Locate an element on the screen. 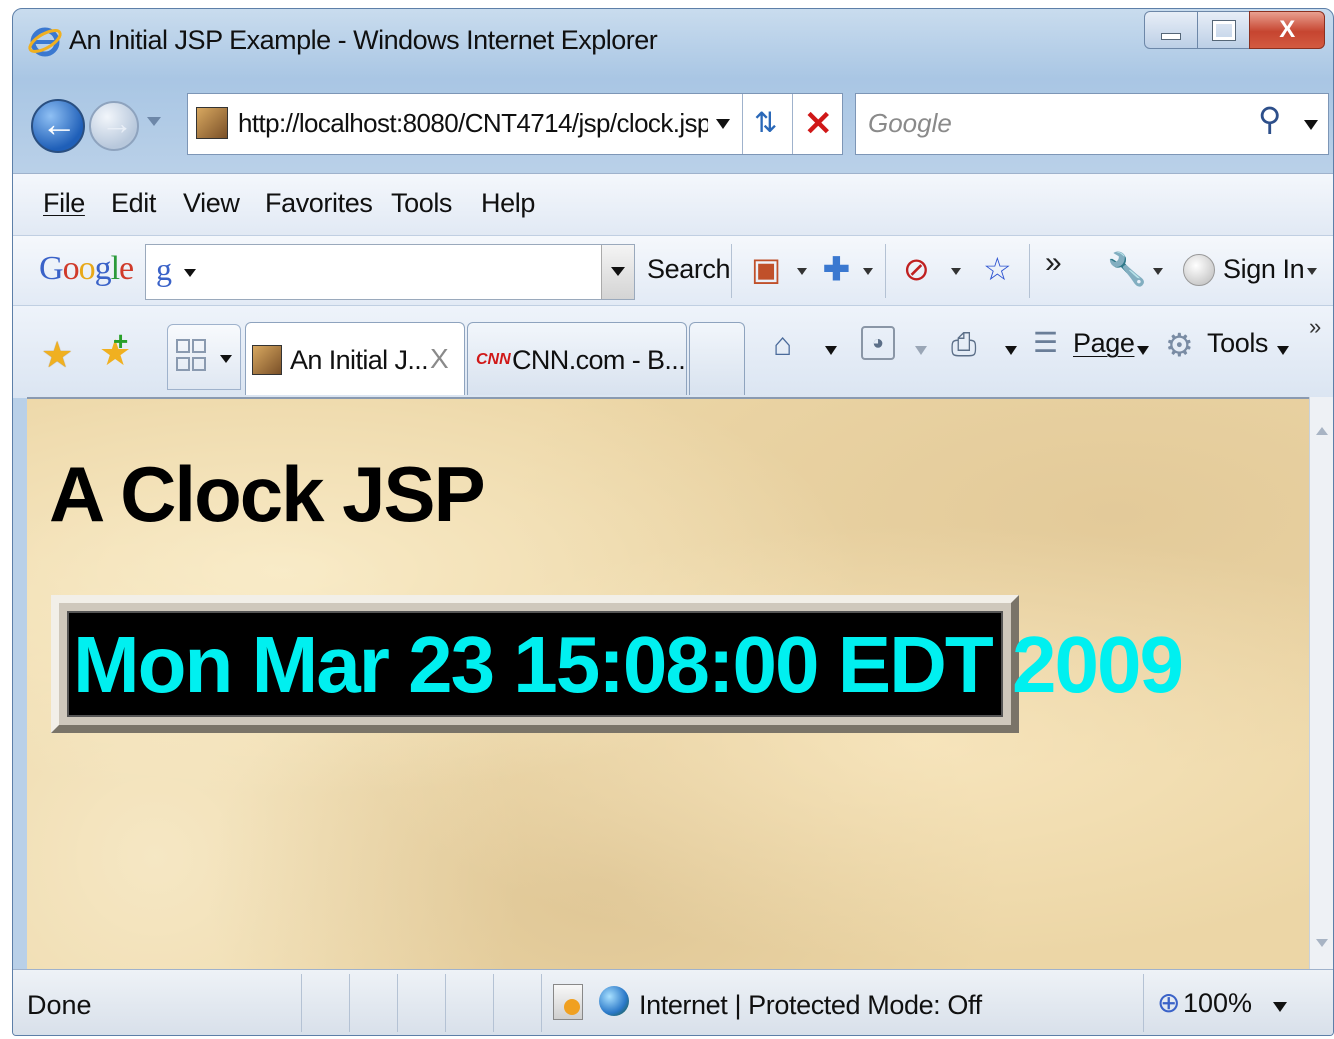  chevron-down-icon is located at coordinates (618, 271).